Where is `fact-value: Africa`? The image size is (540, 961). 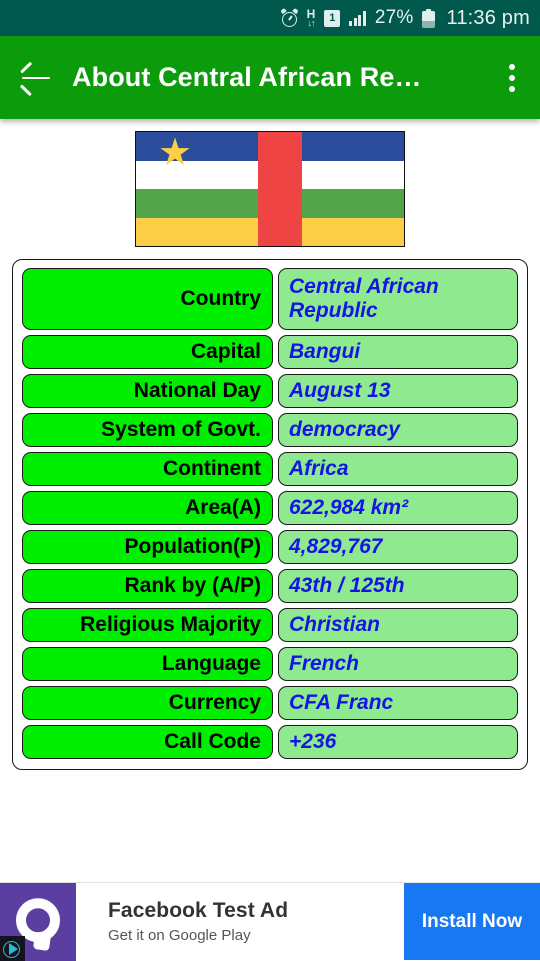
fact-value: Africa is located at coordinates (398, 469).